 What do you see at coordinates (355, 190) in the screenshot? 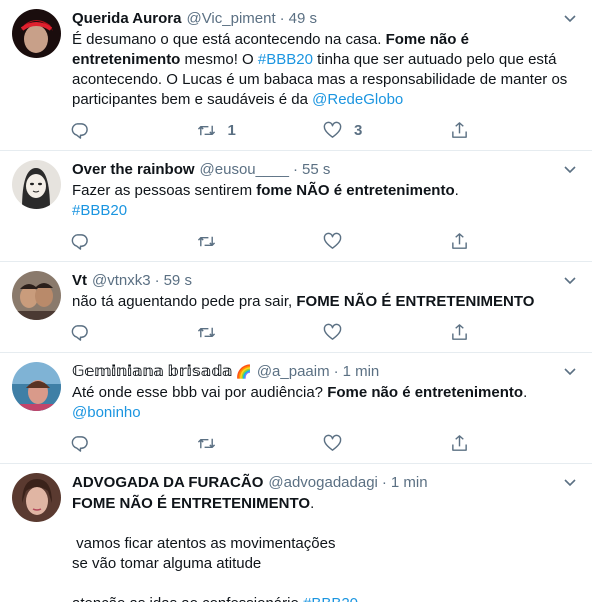
I see `bold-text: fome NÃO é entretenimento` at bounding box center [355, 190].